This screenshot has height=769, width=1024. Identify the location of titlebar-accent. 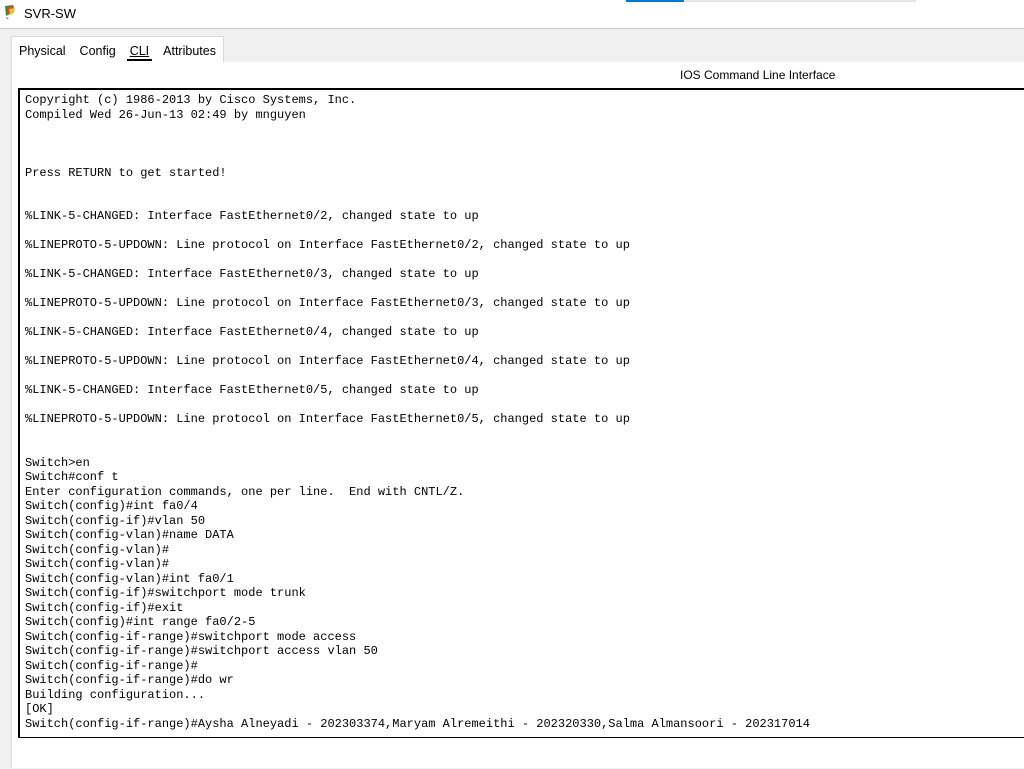
(655, 1).